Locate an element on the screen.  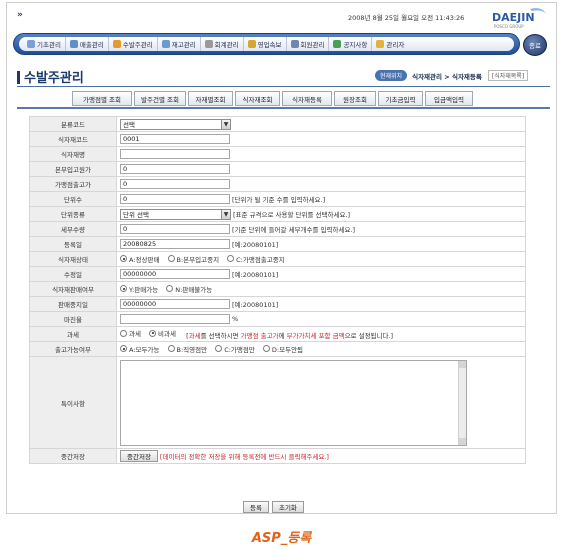
ship-radio-b: B:직영점만 is located at coordinates (187, 349).